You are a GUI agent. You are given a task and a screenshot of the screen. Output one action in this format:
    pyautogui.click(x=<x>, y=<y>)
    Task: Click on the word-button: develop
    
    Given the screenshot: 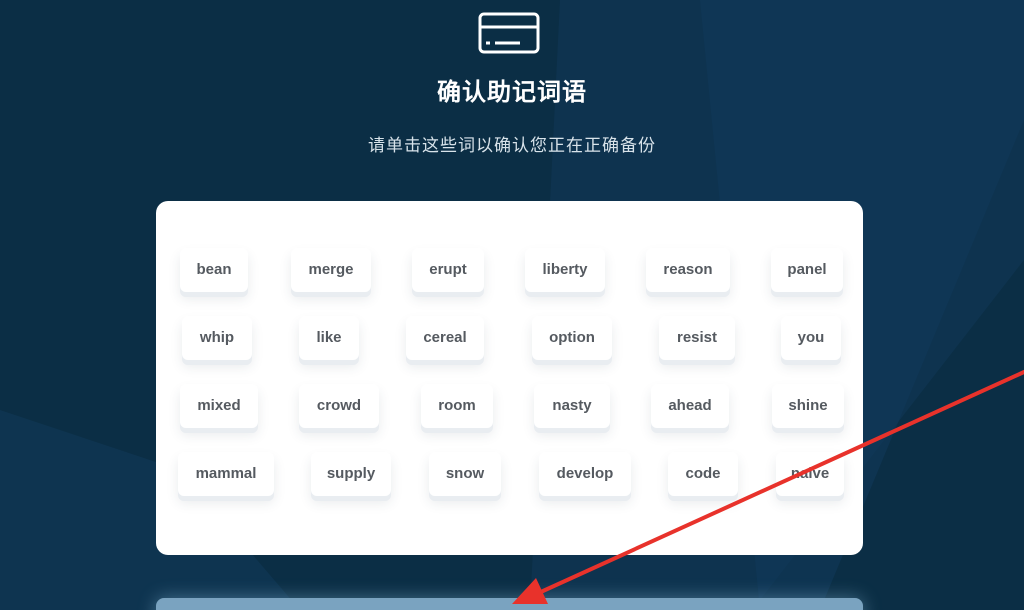 What is the action you would take?
    pyautogui.click(x=585, y=474)
    